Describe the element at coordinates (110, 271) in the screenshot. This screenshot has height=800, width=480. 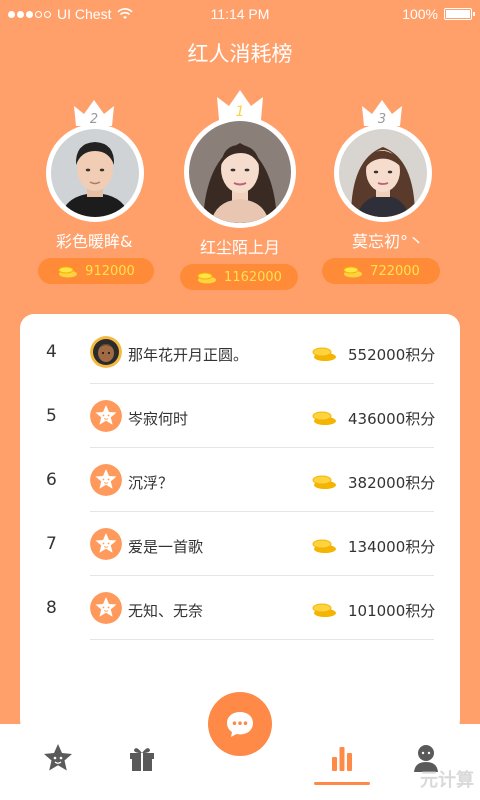
I see `podium-score: 912000` at that location.